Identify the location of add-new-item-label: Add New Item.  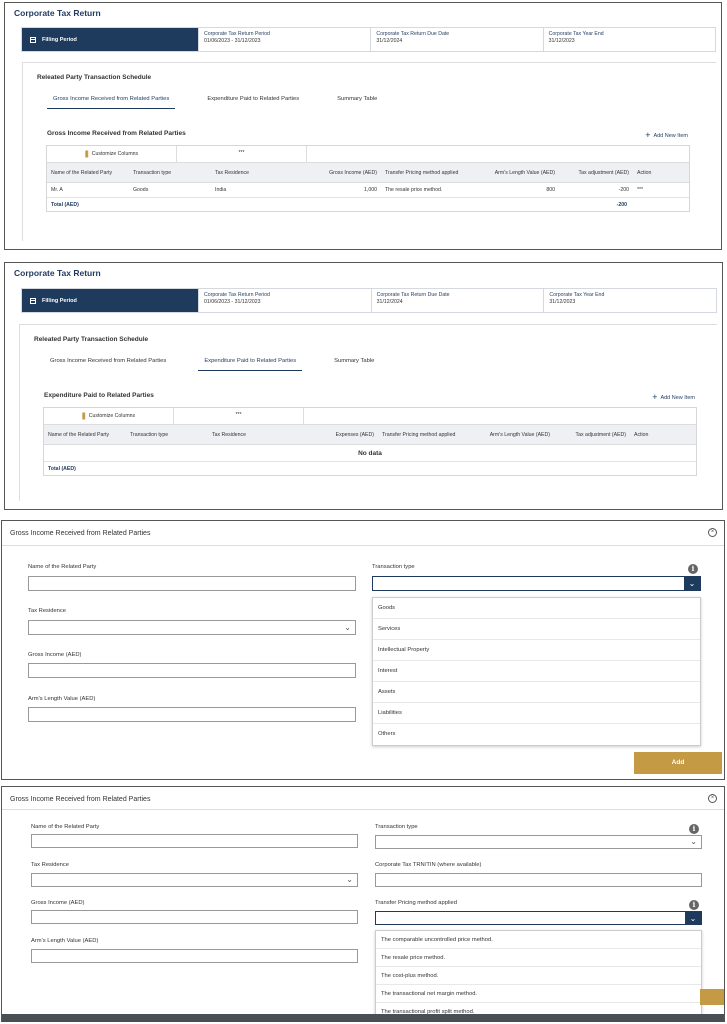
(677, 398).